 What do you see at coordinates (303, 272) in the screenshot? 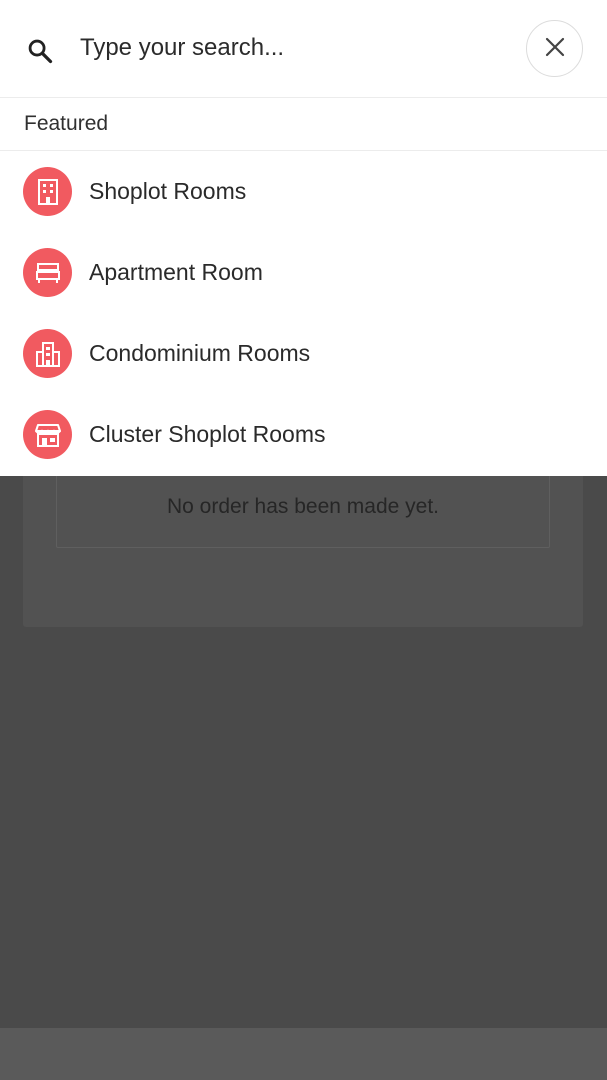
I see `featured-item-apartment-room: Apartment Room` at bounding box center [303, 272].